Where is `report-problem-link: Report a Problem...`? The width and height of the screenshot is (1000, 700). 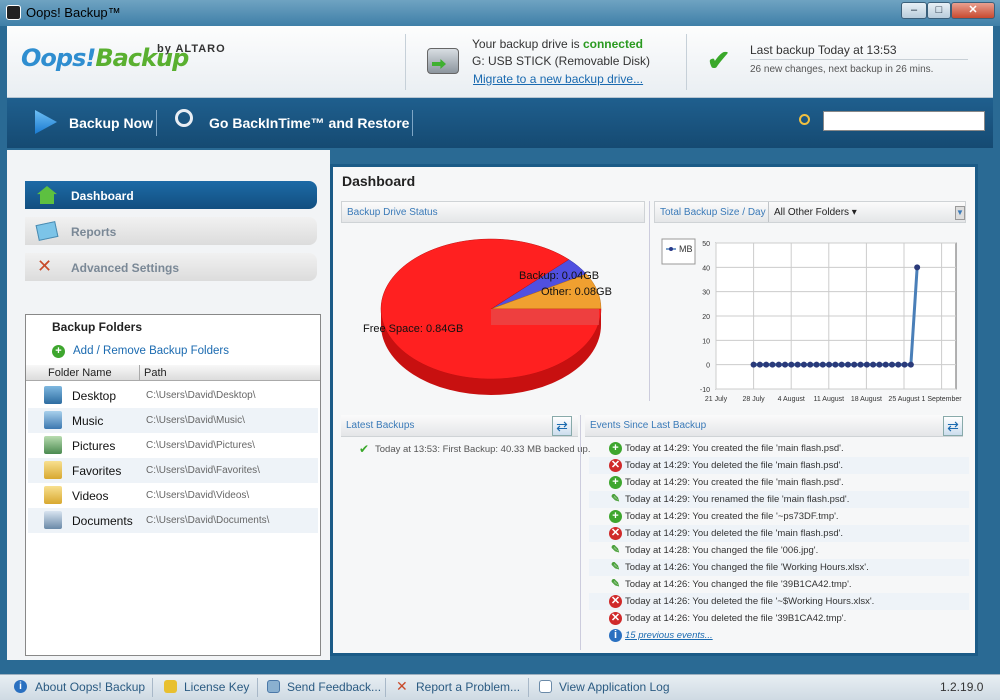 report-problem-link: Report a Problem... is located at coordinates (468, 687).